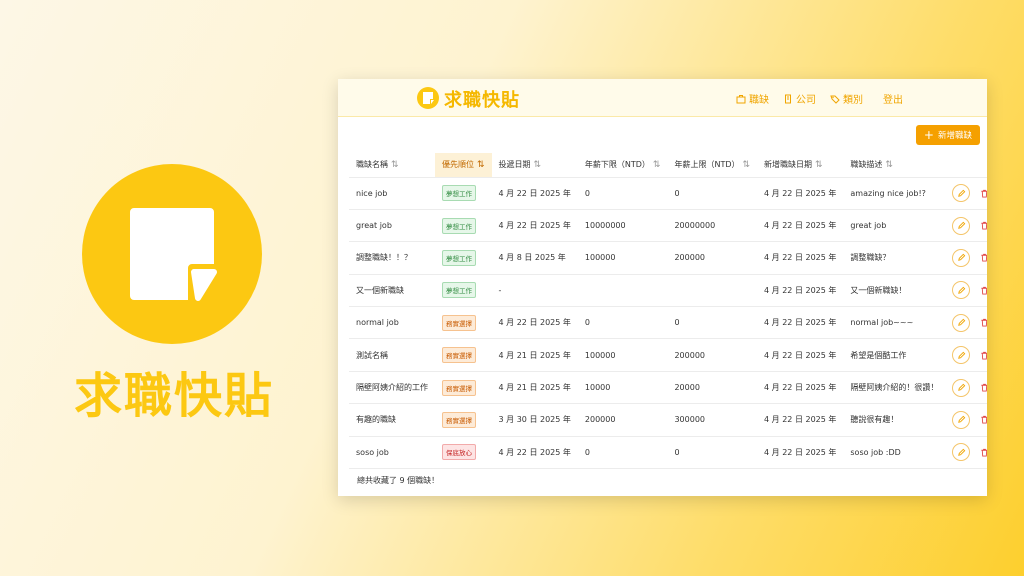 This screenshot has height=576, width=1024. I want to click on plus-icon: +, so click(928, 135).